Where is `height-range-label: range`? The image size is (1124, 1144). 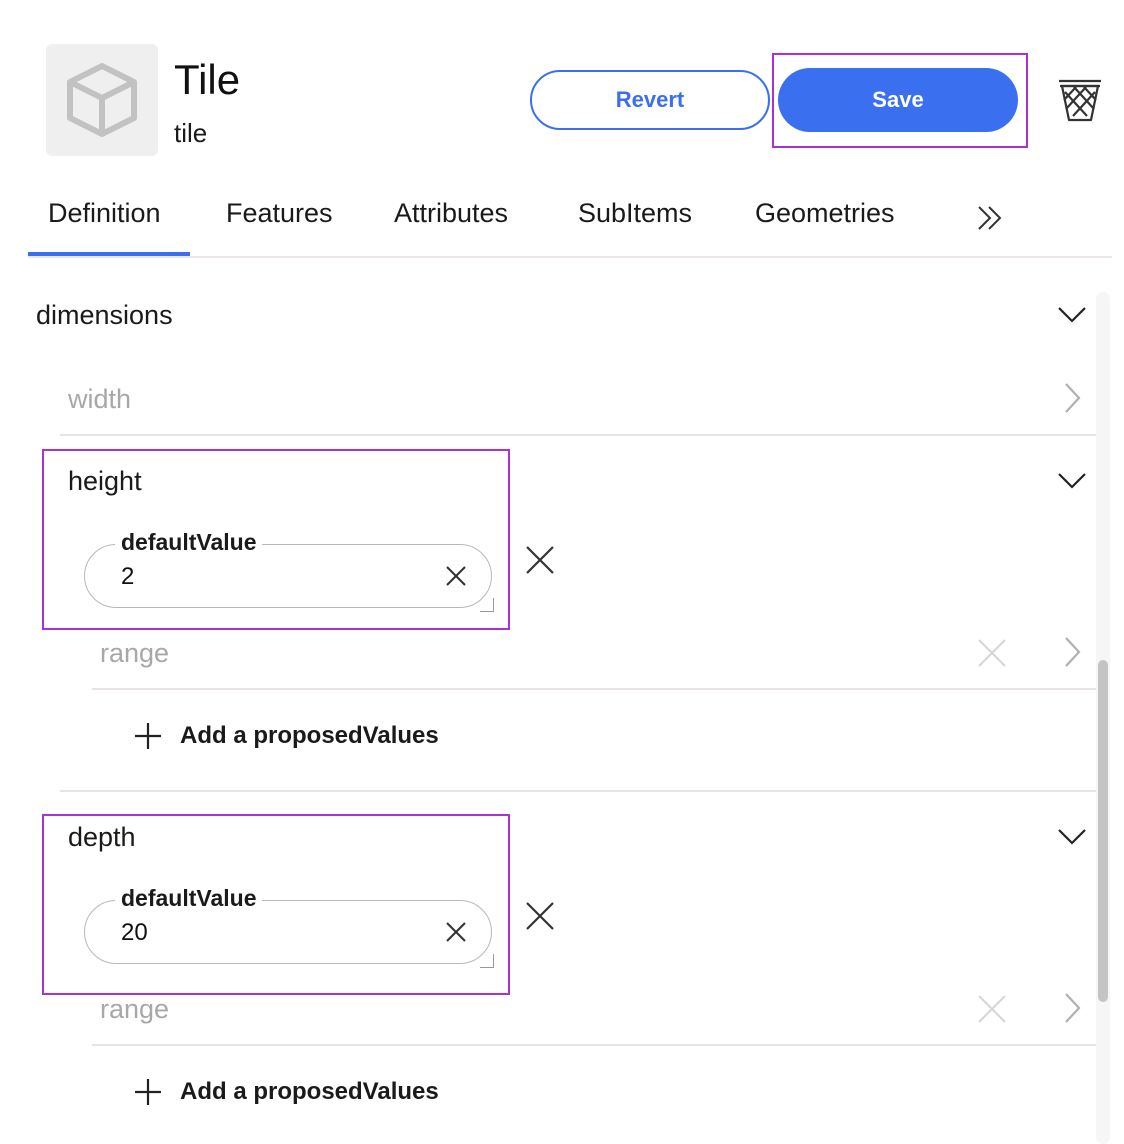 height-range-label: range is located at coordinates (134, 653).